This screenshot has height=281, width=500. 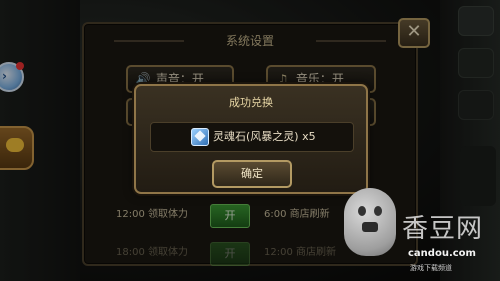 What do you see at coordinates (252, 174) in the screenshot?
I see `confirm-button: 确定` at bounding box center [252, 174].